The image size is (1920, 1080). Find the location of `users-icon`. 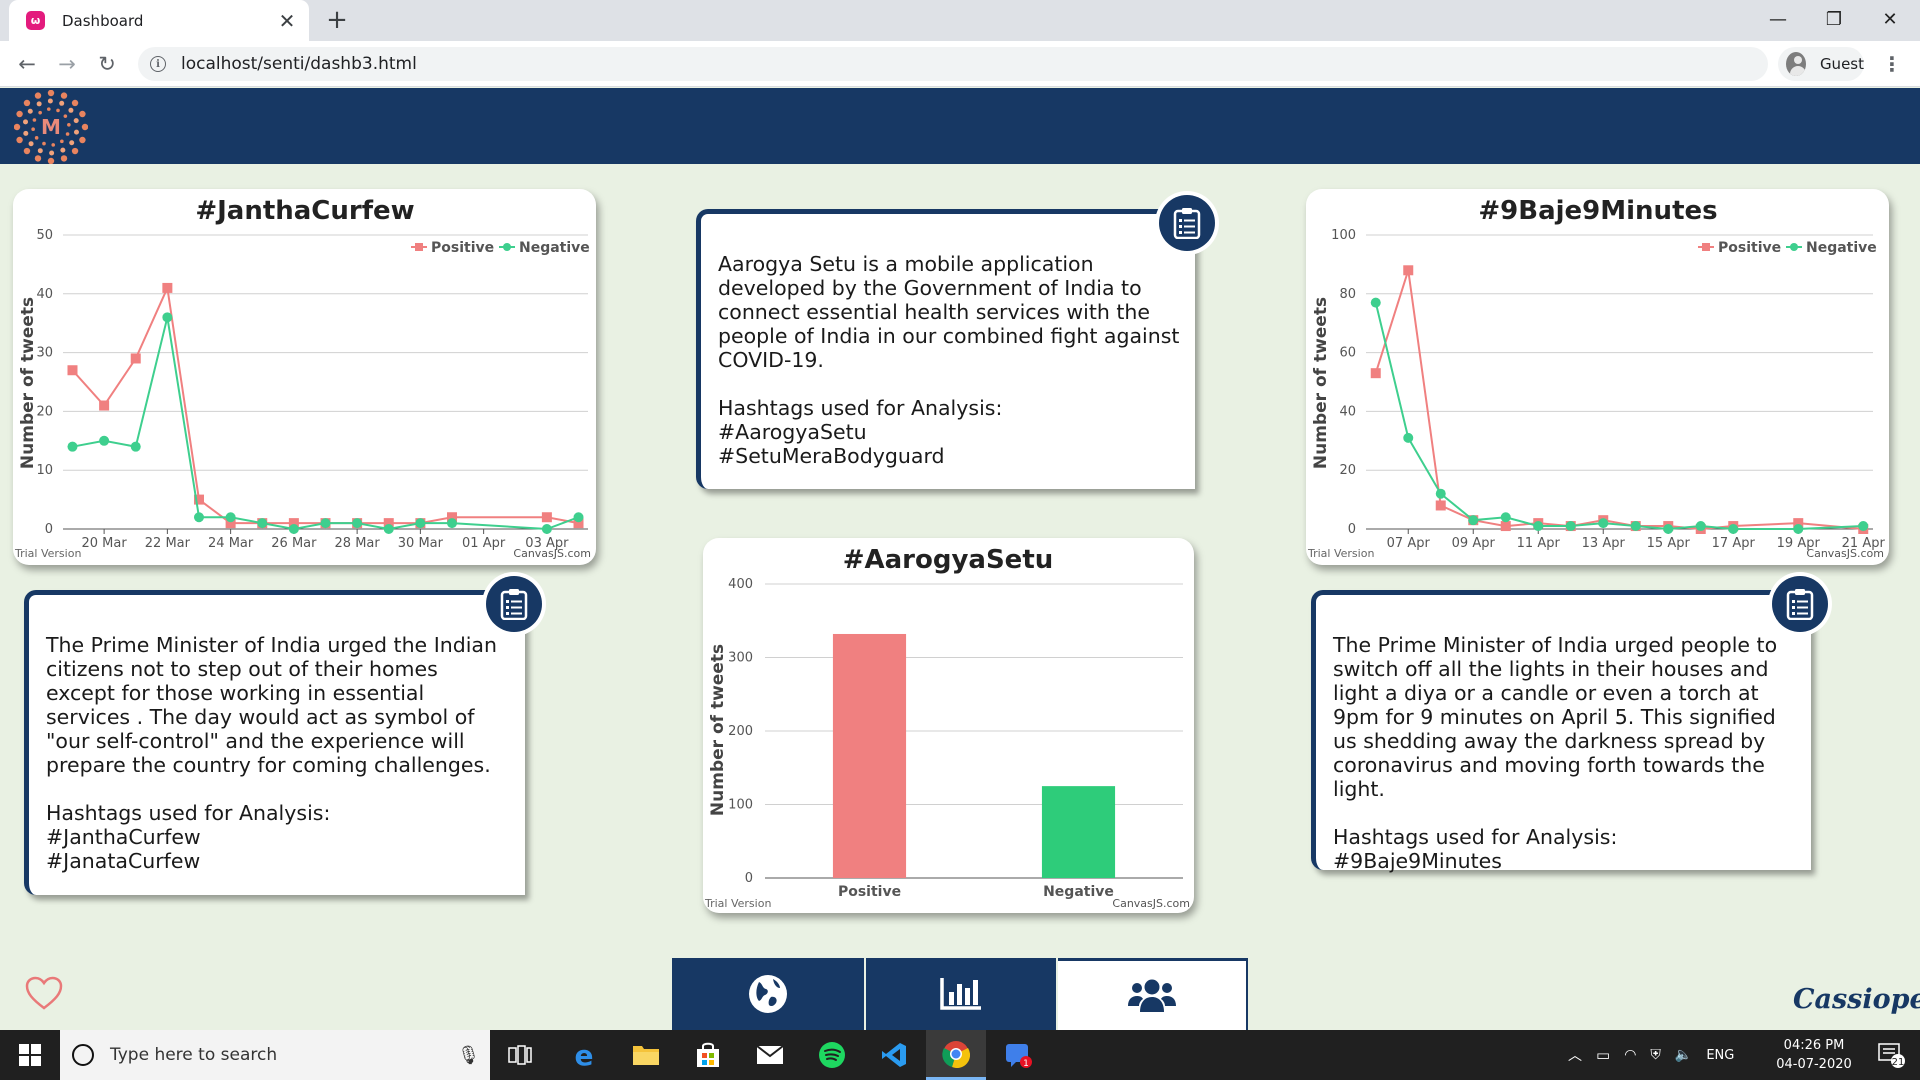

users-icon is located at coordinates (1152, 995).